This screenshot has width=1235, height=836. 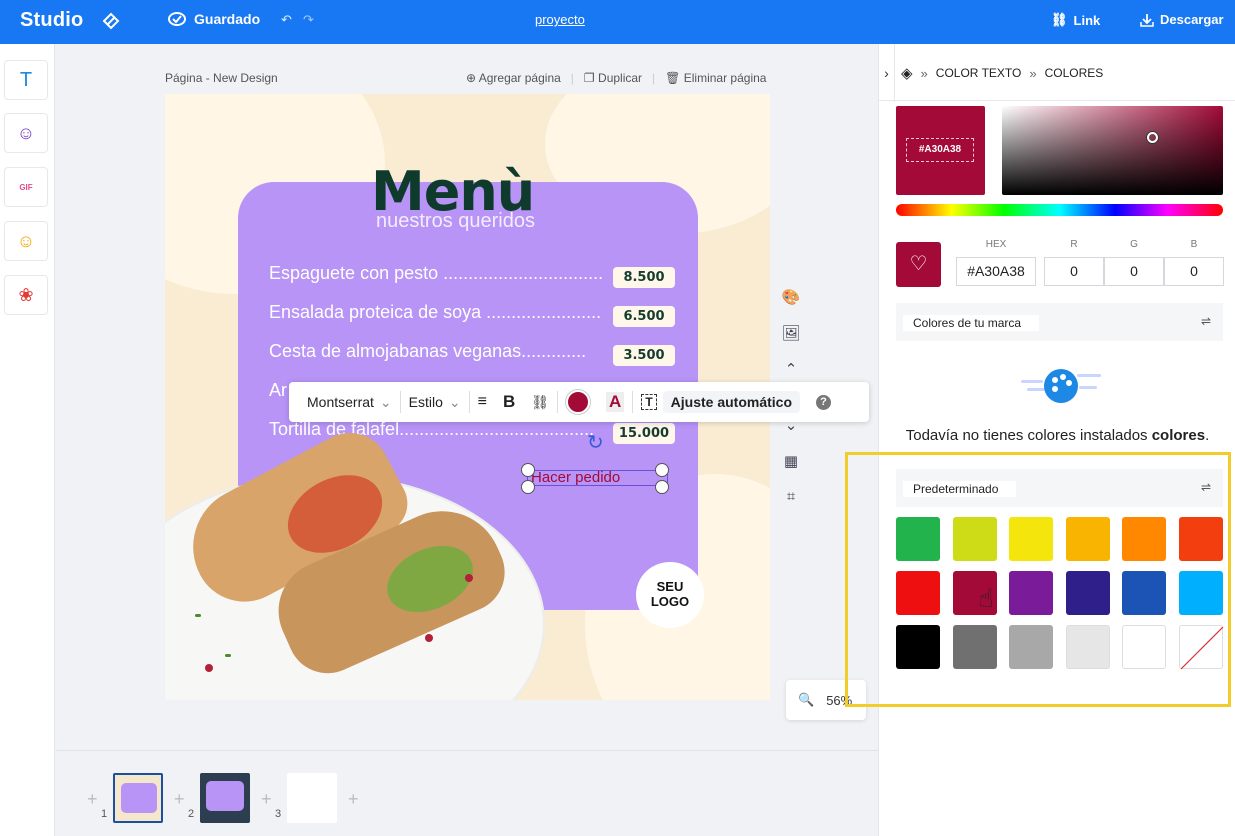 I want to click on price-tag: 6.500, so click(x=644, y=316).